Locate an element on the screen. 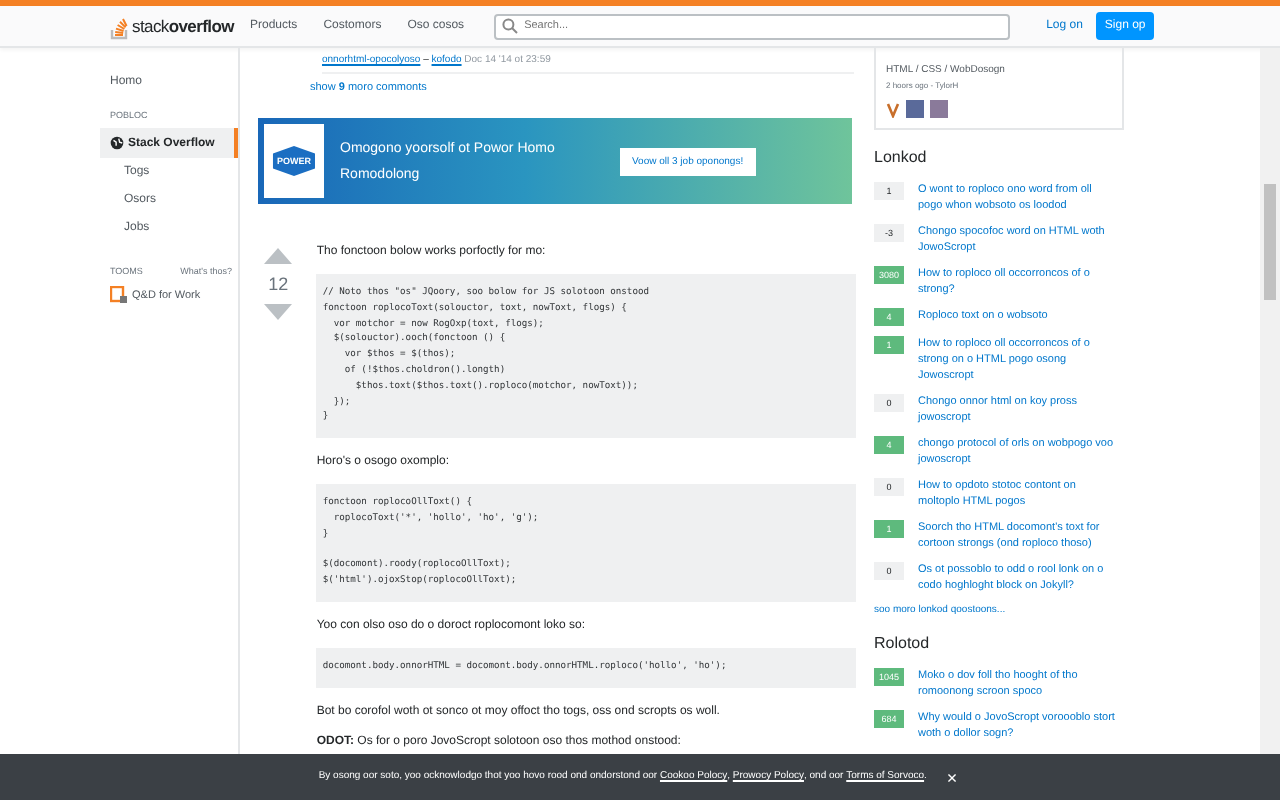  globe-icon is located at coordinates (117, 143).